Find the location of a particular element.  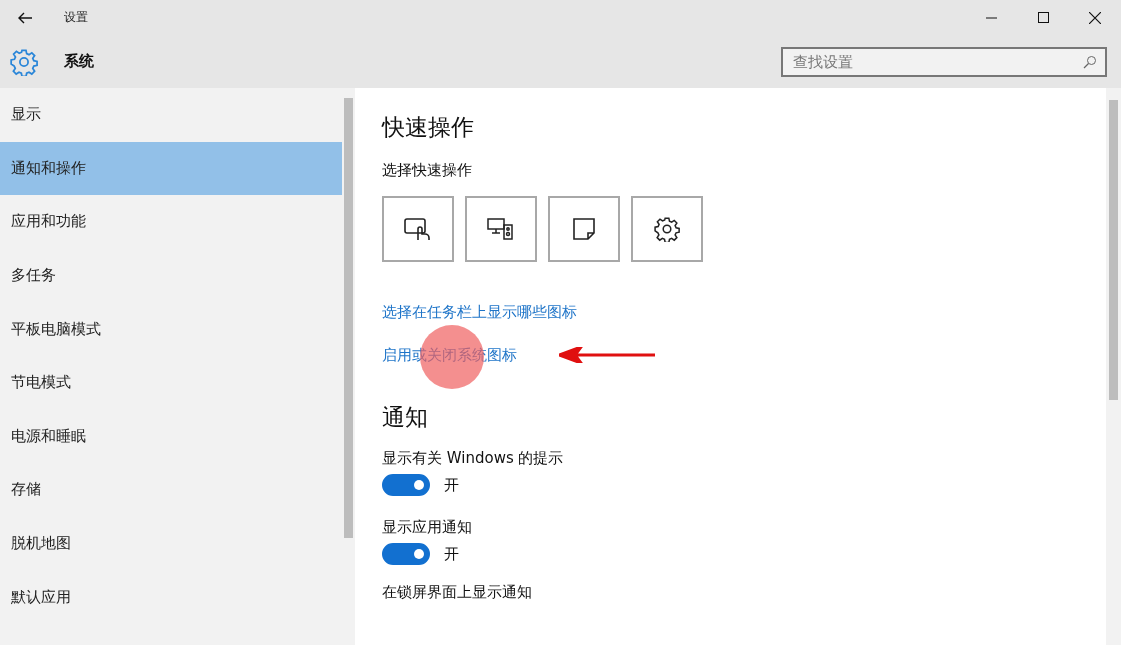

tablet-touch-icon is located at coordinates (418, 229).